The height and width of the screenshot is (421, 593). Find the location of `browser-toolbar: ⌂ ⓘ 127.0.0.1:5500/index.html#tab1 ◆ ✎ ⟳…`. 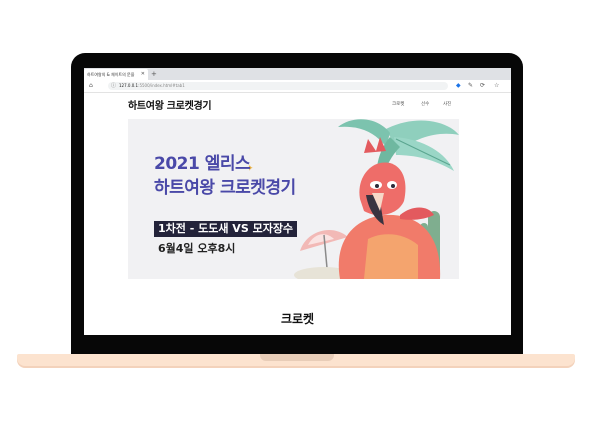

browser-toolbar: ⌂ ⓘ 127.0.0.1:5500/index.html#tab1 ◆ ✎ ⟳… is located at coordinates (297, 86).